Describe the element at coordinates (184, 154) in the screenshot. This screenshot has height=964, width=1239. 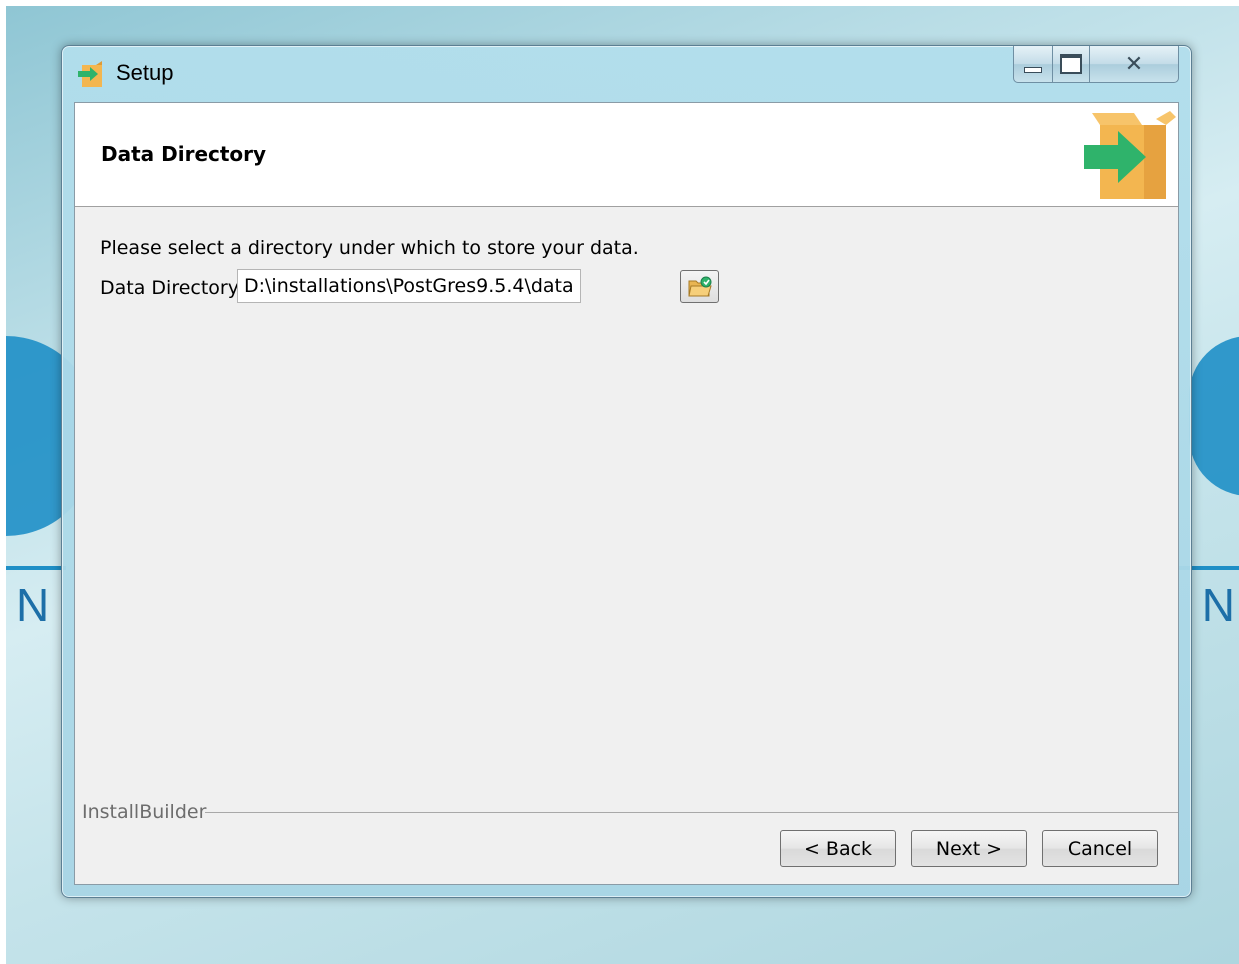
I see `page-title: Data Directory` at that location.